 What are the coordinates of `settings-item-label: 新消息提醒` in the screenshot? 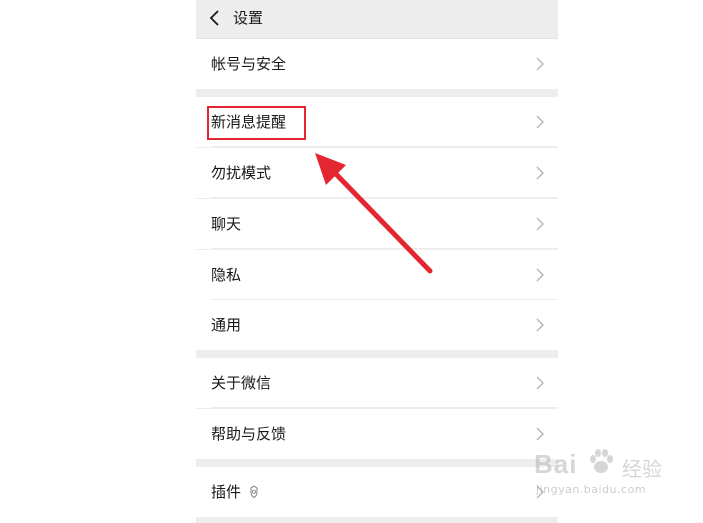 It's located at (249, 122).